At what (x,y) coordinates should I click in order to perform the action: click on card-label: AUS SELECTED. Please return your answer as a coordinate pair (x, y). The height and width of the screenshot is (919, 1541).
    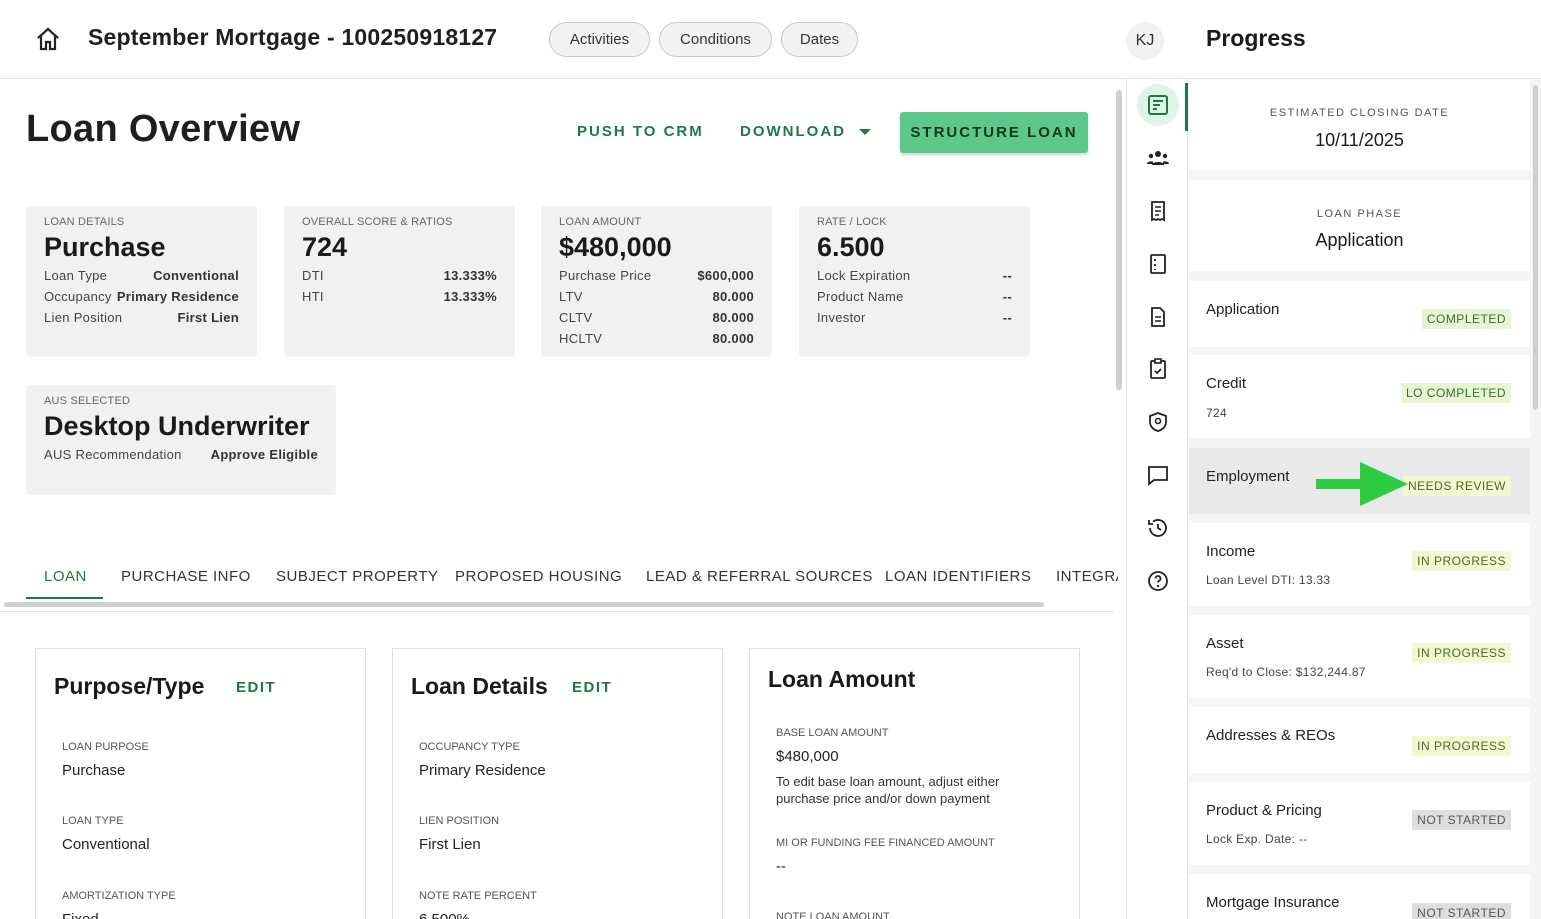
    Looking at the image, I should click on (87, 401).